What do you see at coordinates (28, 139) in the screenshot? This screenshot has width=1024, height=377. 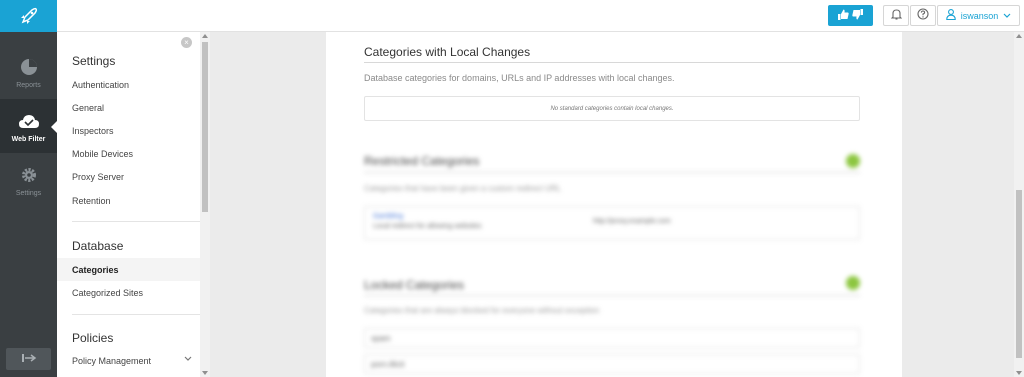 I see `rail-item-label: Web Filter` at bounding box center [28, 139].